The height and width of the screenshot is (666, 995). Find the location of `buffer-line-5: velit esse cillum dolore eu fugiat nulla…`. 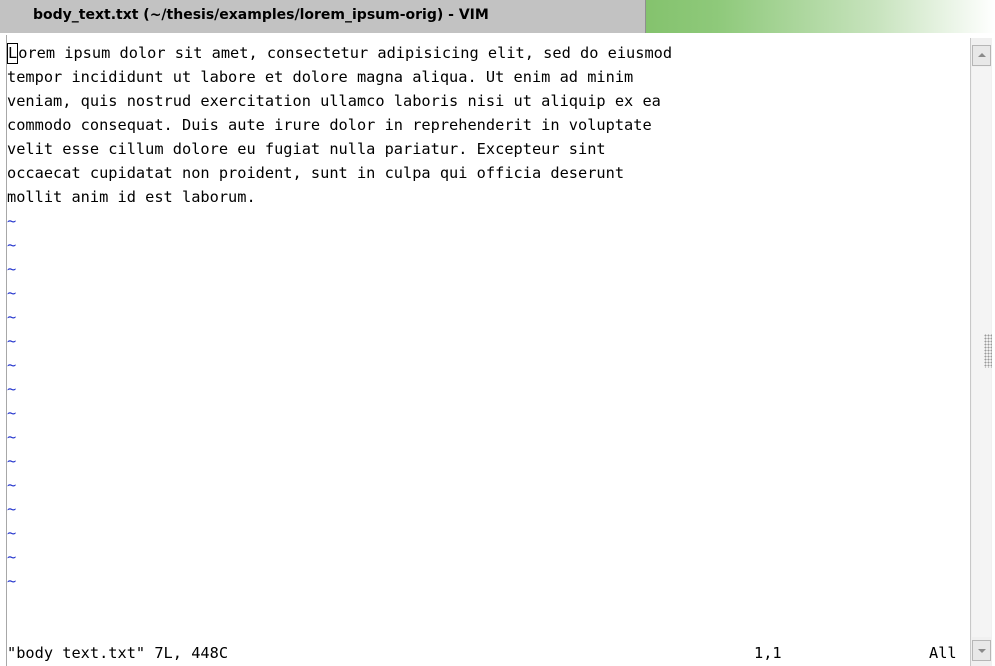

buffer-line-5: velit esse cillum dolore eu fugiat nulla… is located at coordinates (306, 149).